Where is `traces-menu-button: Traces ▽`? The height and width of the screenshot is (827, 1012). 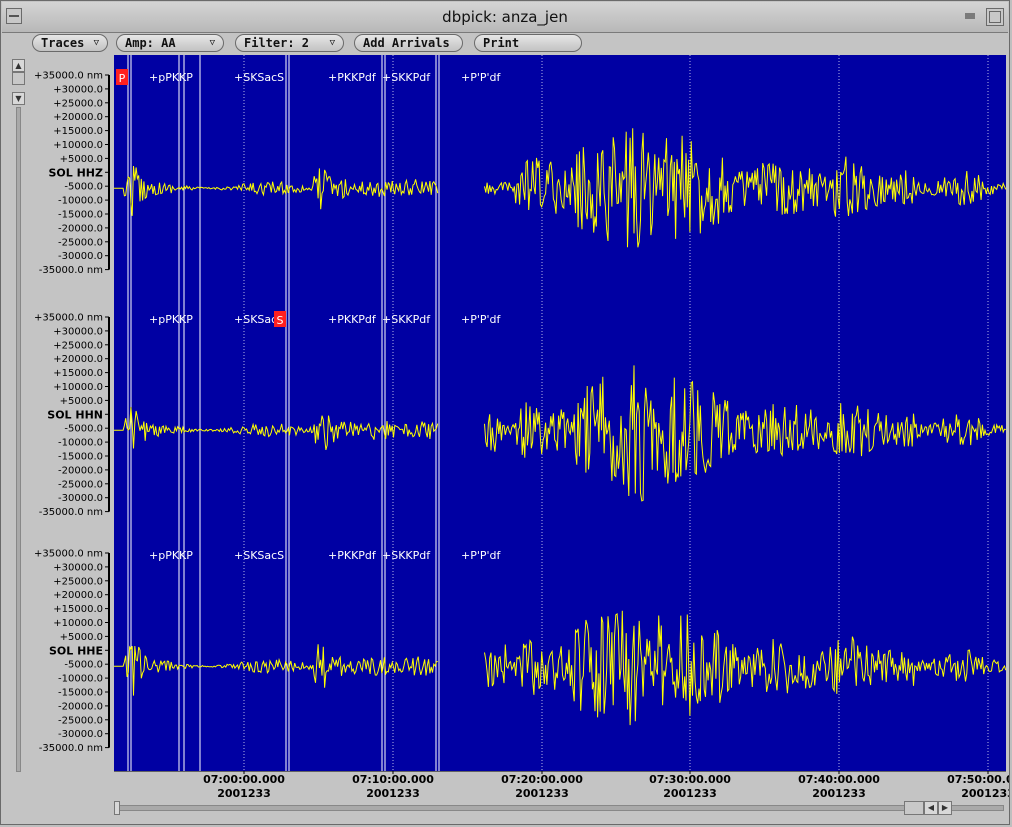 traces-menu-button: Traces ▽ is located at coordinates (70, 43).